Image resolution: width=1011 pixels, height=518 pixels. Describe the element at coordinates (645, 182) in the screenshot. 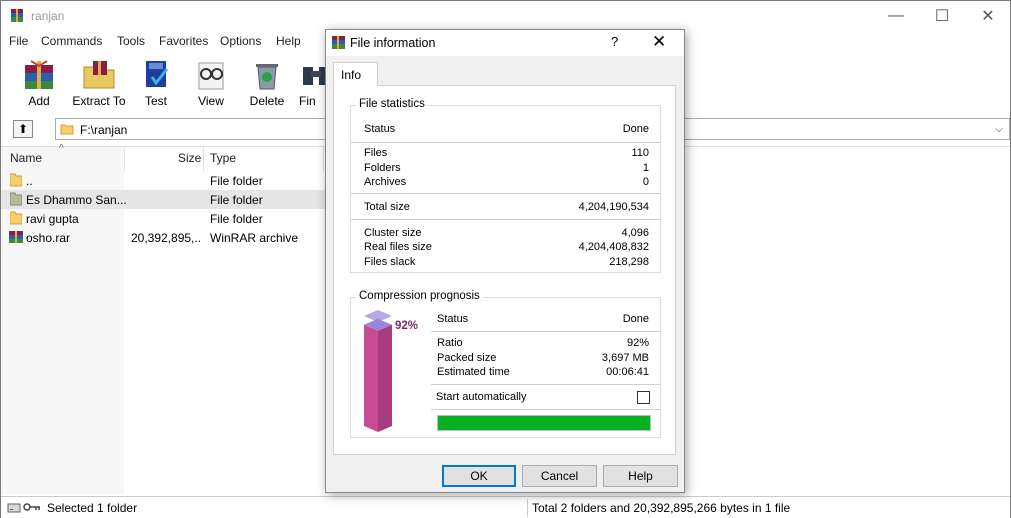

I see `value: 0` at that location.